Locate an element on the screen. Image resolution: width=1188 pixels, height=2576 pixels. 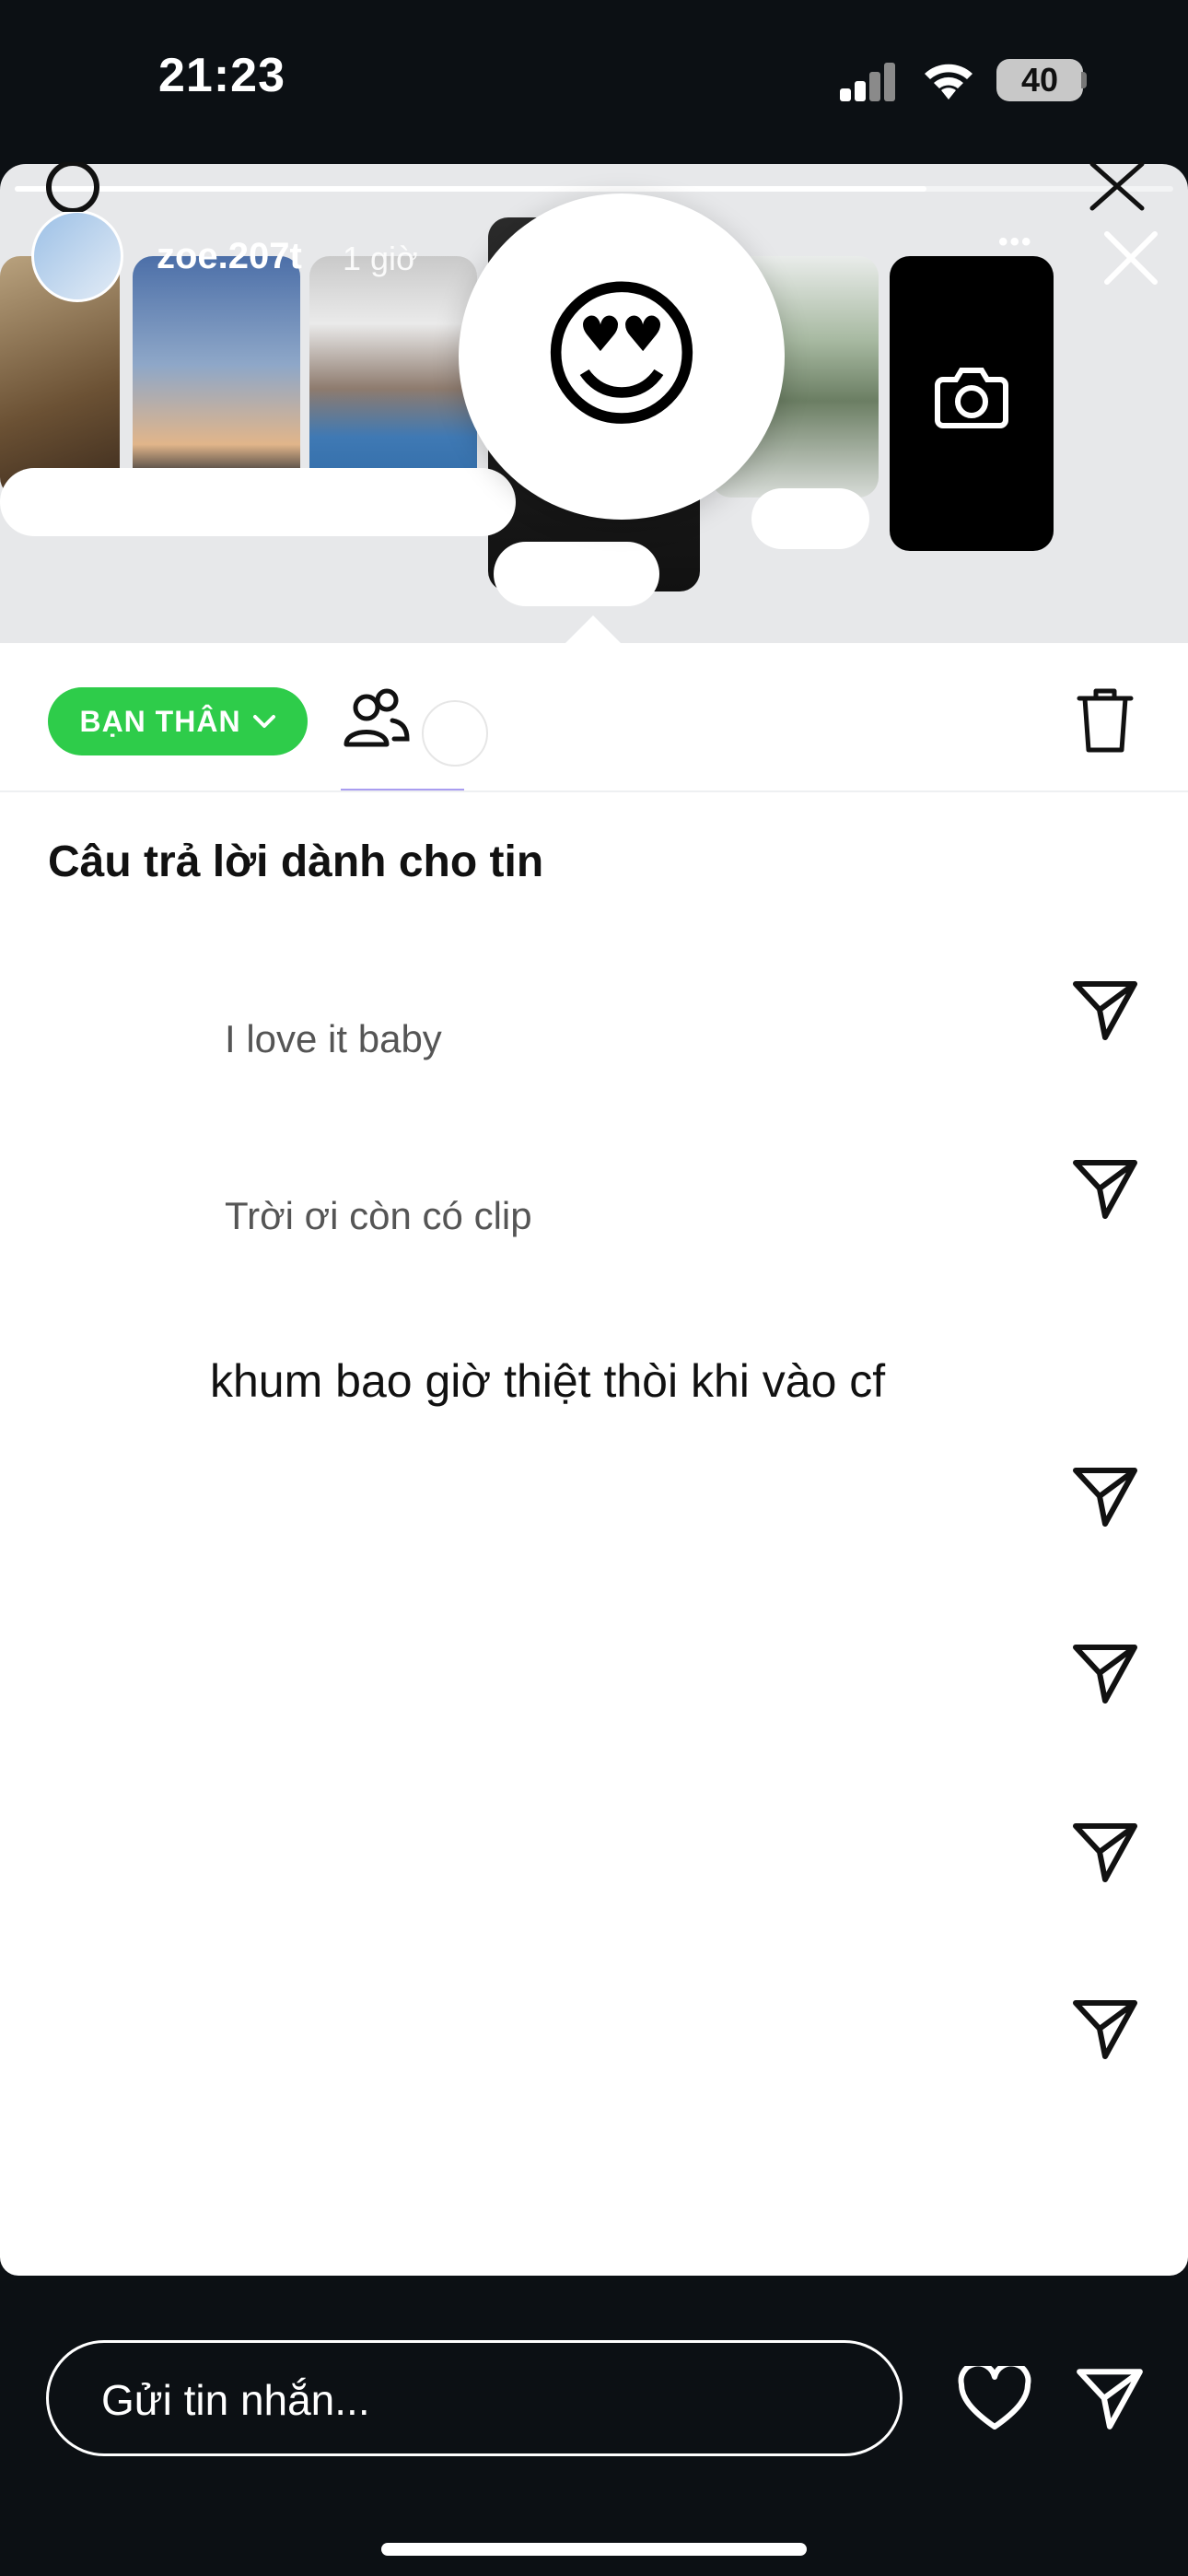
story-progress-fill is located at coordinates (470, 189).